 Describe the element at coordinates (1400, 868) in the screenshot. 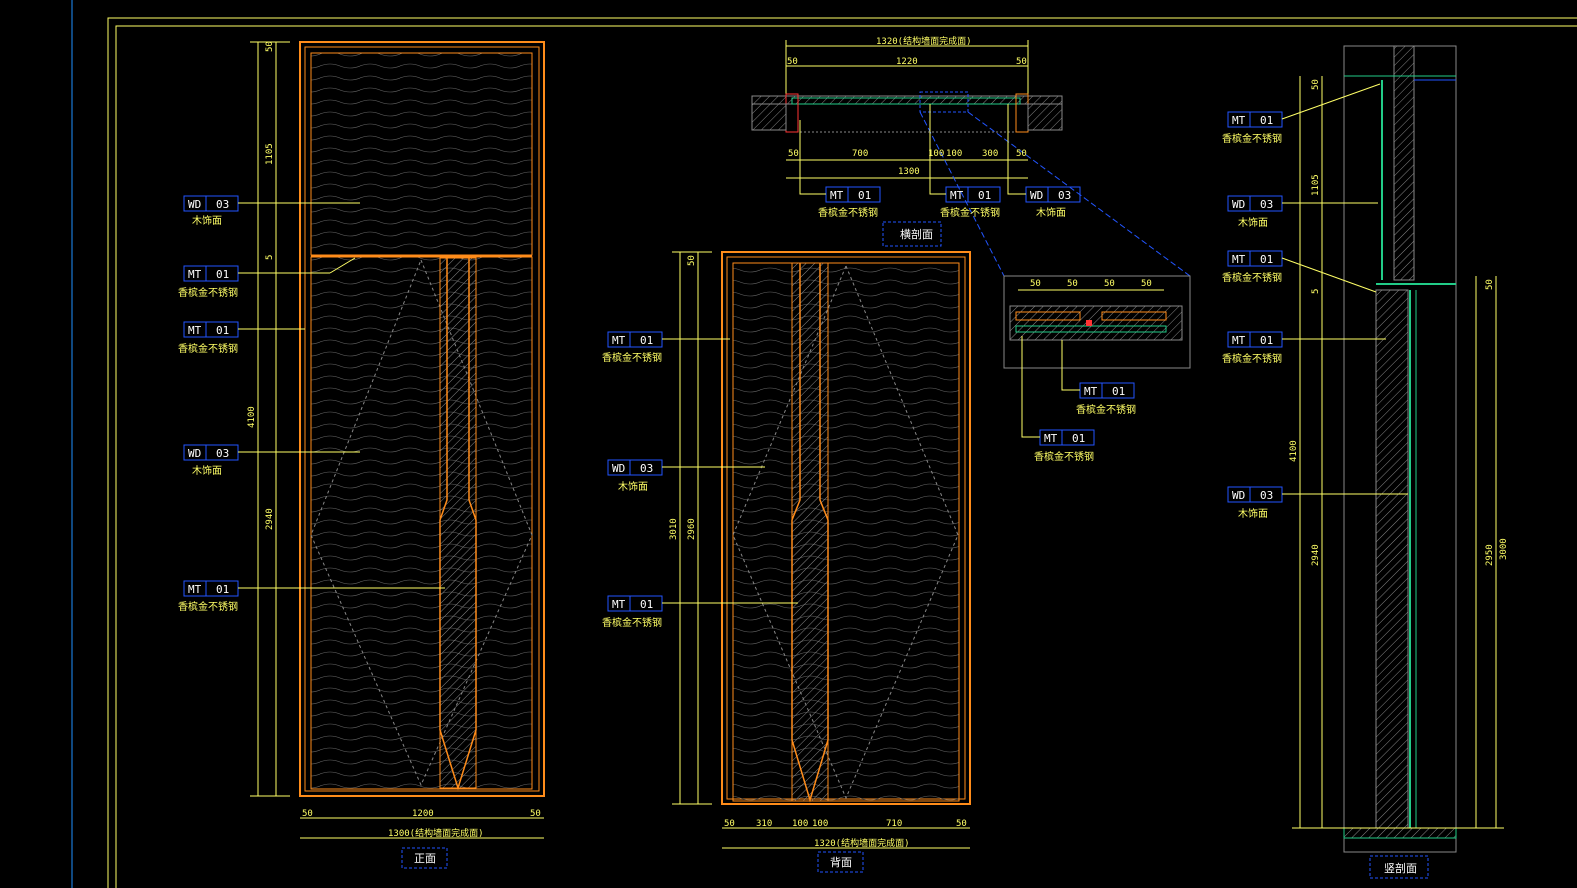

I see `section-title: 竖剖面` at that location.